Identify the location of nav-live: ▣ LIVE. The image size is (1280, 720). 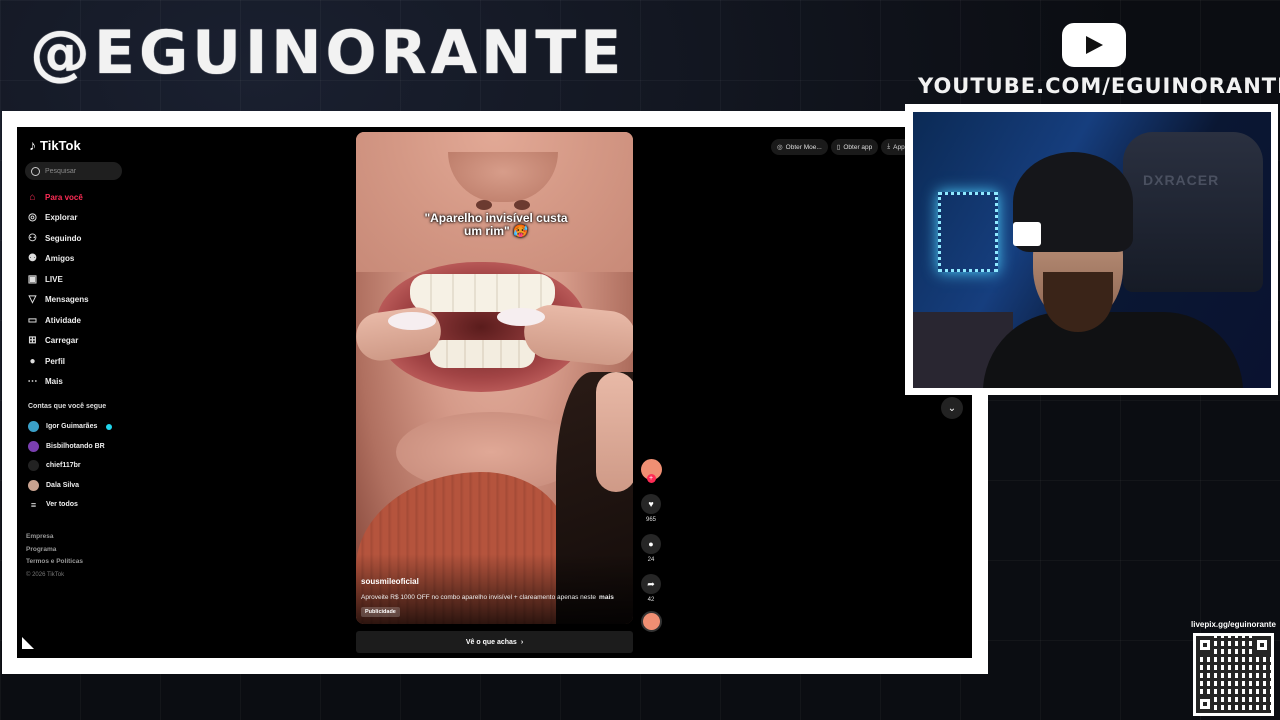
(82, 279).